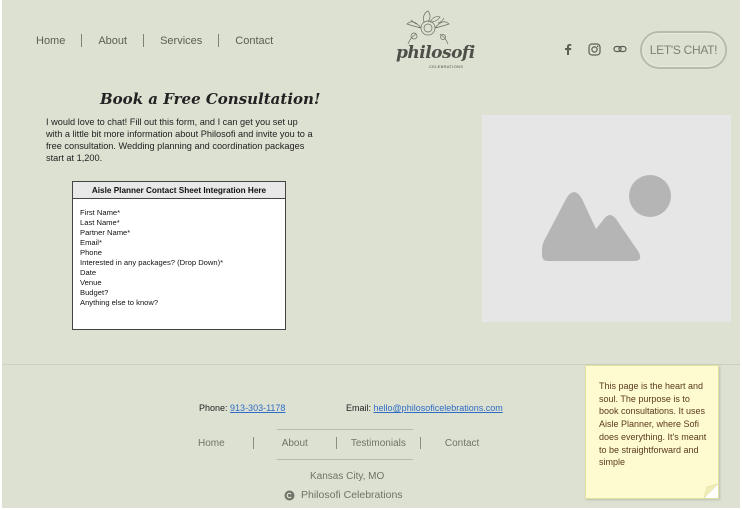 Image resolution: width=742 pixels, height=510 pixels. What do you see at coordinates (347, 476) in the screenshot?
I see `footer-location: Kansas City, MO` at bounding box center [347, 476].